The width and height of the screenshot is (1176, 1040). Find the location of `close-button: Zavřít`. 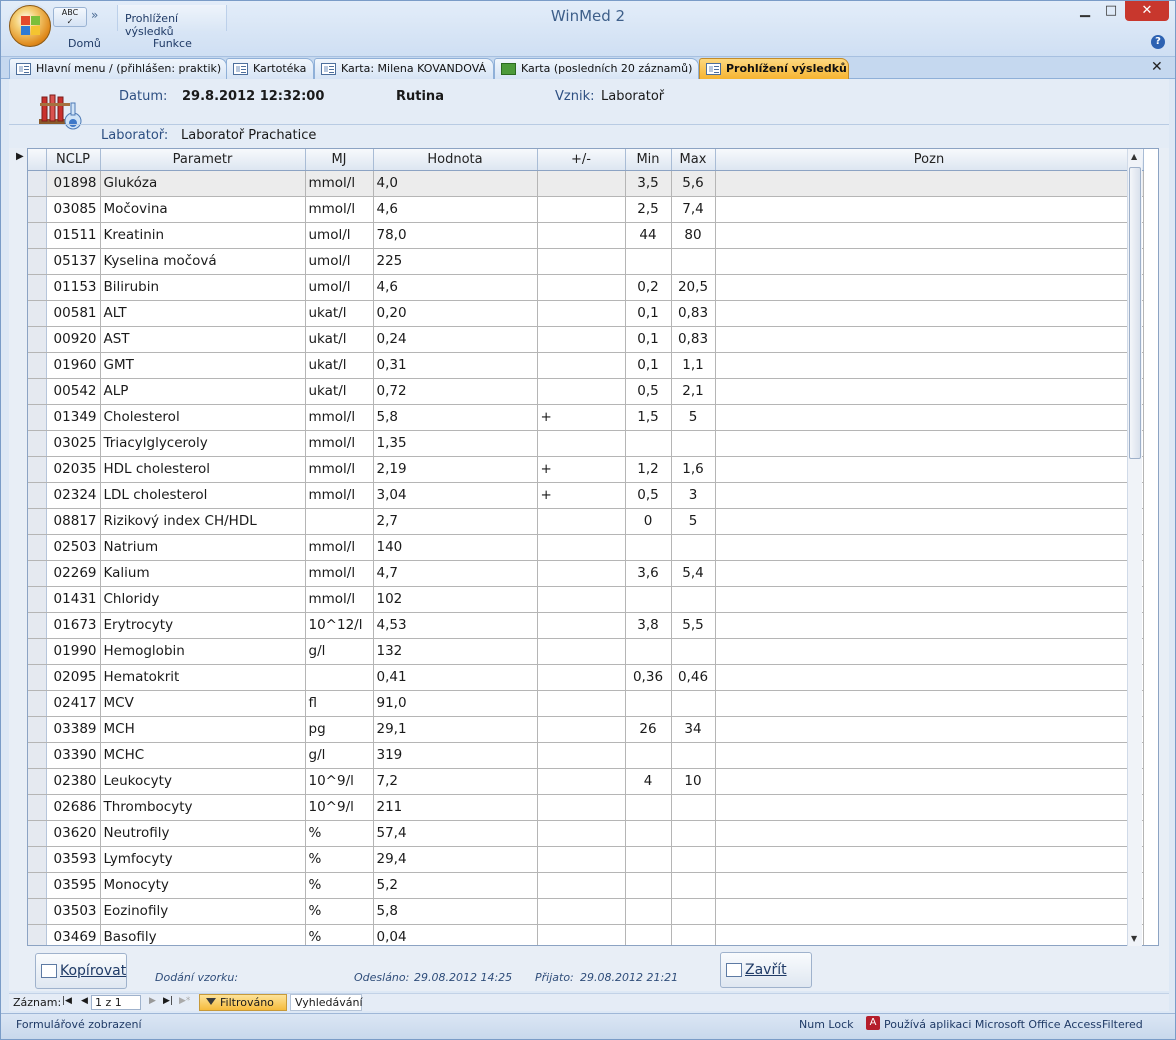

close-button: Zavřít is located at coordinates (766, 970).